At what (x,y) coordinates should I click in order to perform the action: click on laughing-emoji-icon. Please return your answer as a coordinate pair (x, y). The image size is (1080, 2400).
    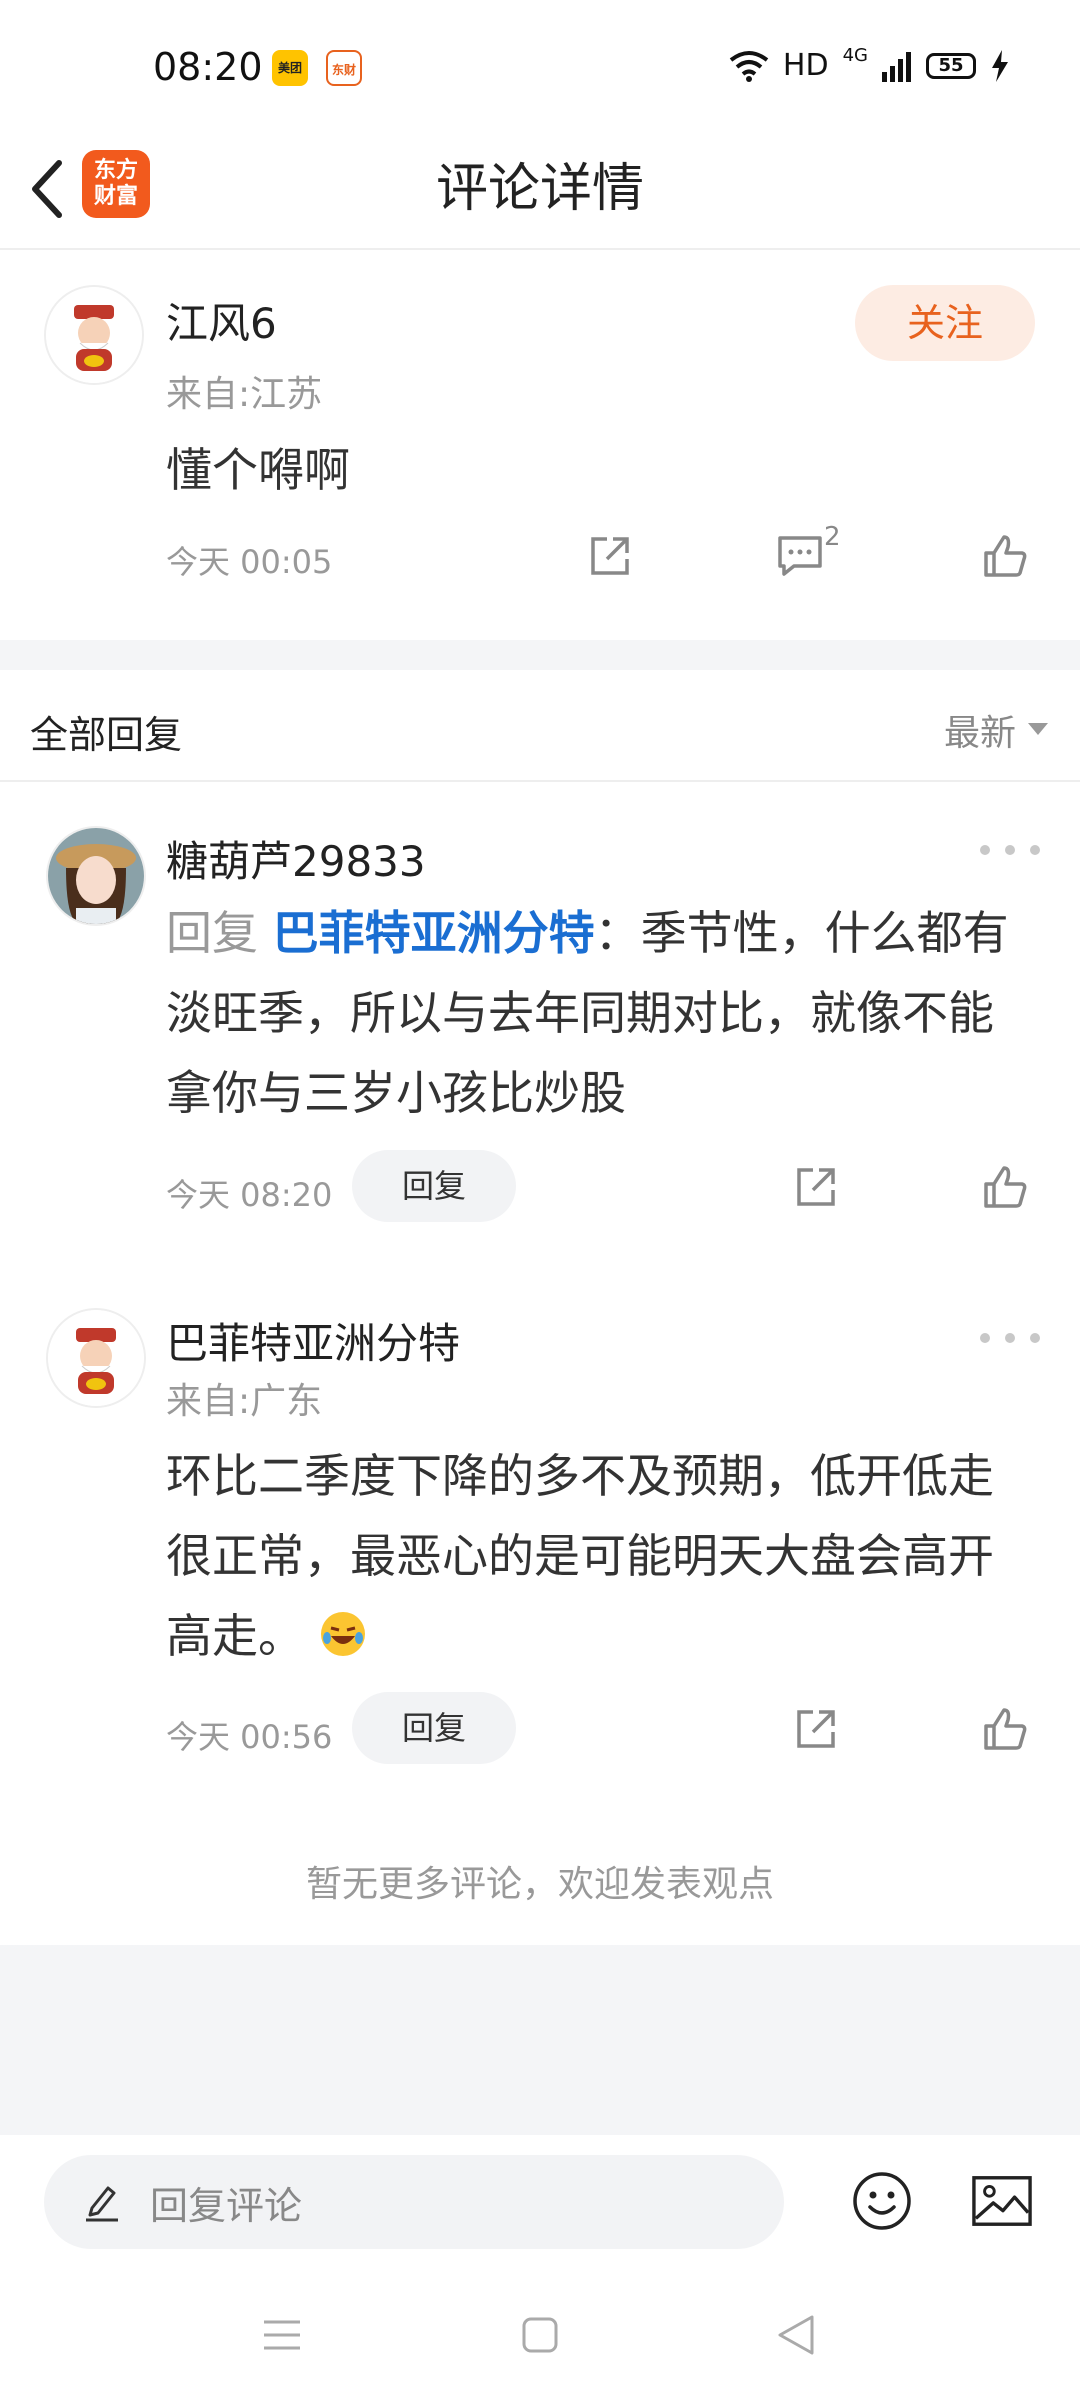
    Looking at the image, I should click on (342, 1634).